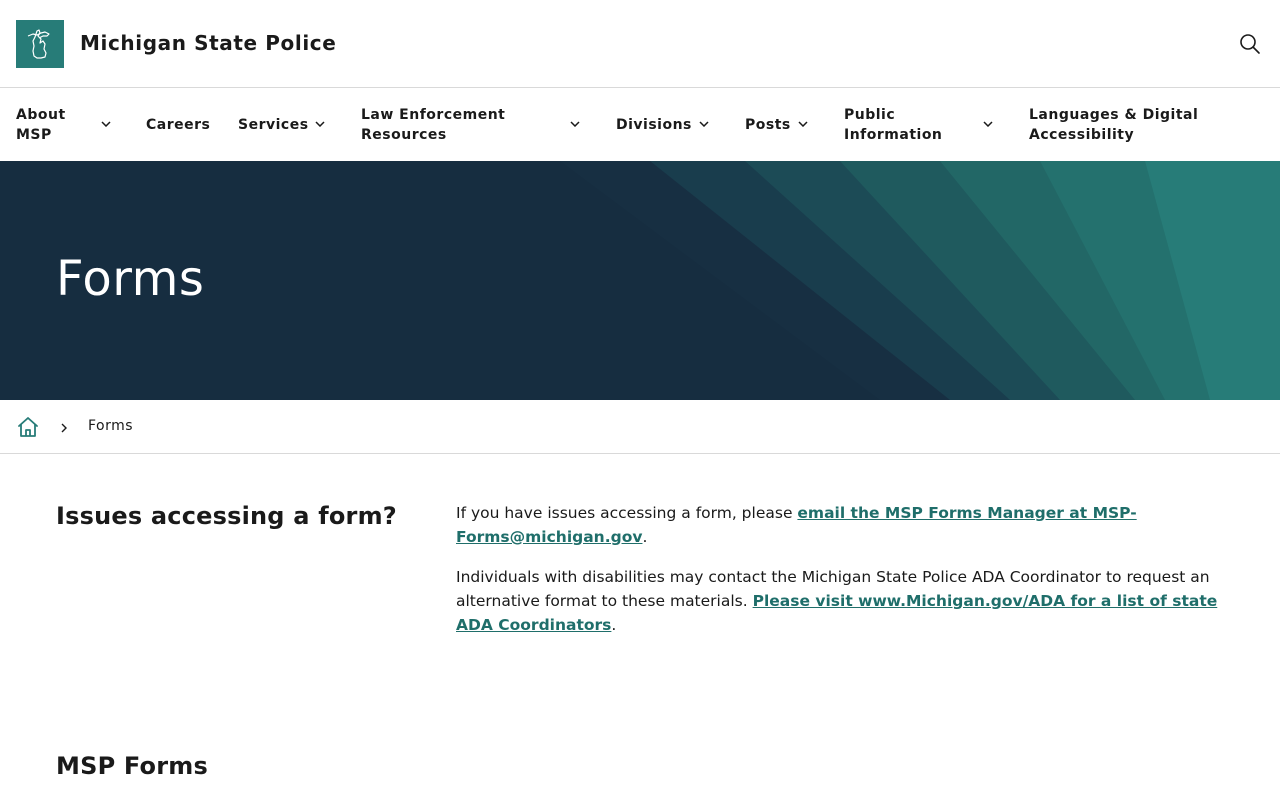 The height and width of the screenshot is (800, 1280). I want to click on chevron-right-icon, so click(64, 427).